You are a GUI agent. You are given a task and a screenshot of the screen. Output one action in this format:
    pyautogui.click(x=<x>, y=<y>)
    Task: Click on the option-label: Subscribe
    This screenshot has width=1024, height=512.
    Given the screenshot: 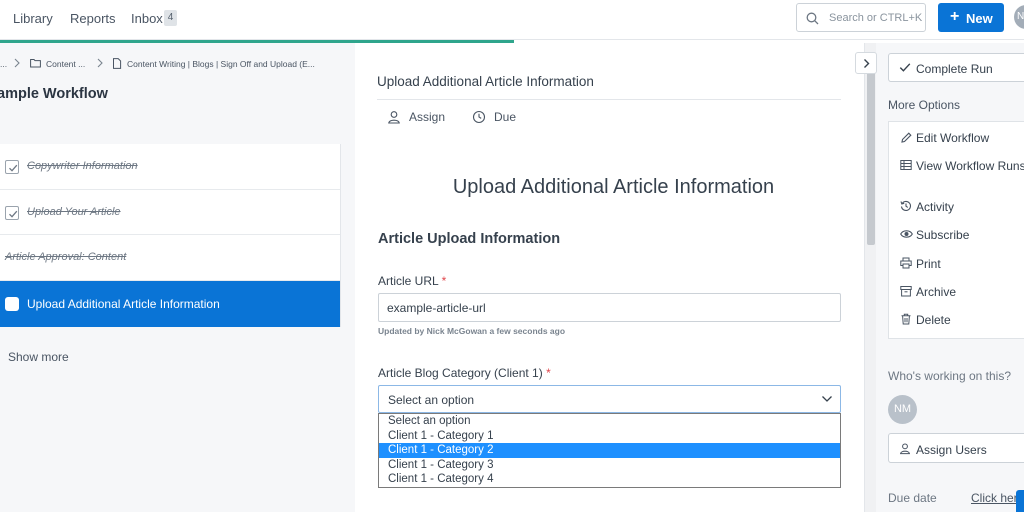 What is the action you would take?
    pyautogui.click(x=943, y=235)
    